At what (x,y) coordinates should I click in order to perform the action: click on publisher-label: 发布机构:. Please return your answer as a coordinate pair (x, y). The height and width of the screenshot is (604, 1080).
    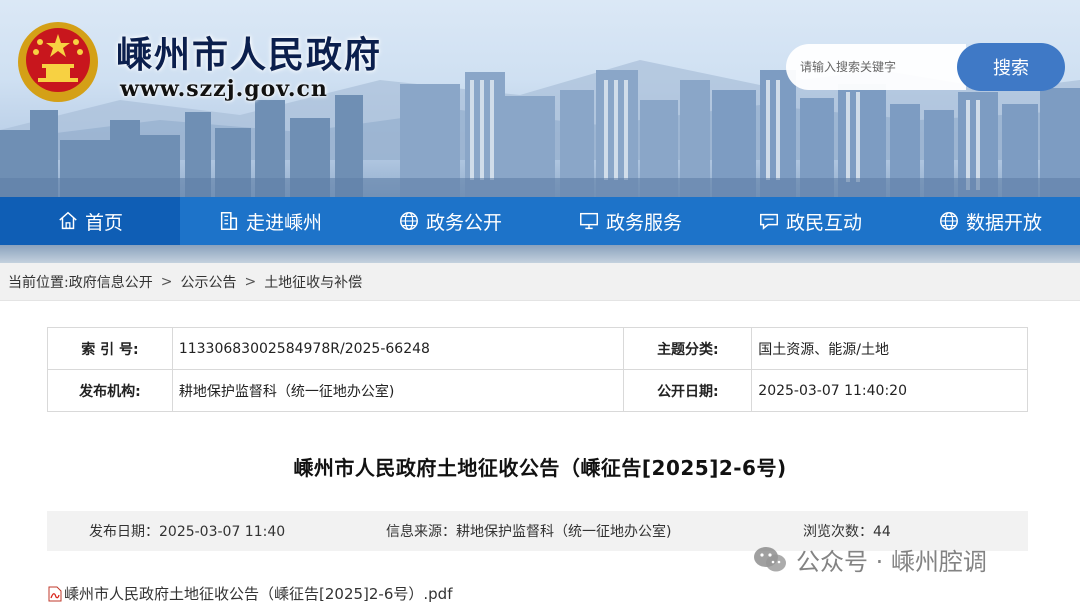
    Looking at the image, I should click on (110, 390).